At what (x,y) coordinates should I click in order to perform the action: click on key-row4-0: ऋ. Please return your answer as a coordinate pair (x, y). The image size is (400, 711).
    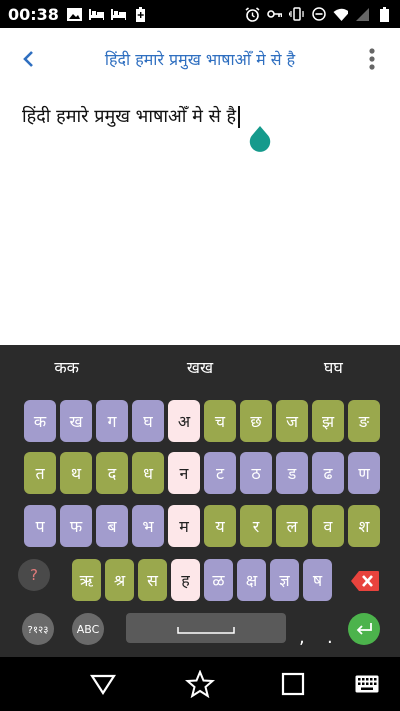
    Looking at the image, I should click on (86, 580).